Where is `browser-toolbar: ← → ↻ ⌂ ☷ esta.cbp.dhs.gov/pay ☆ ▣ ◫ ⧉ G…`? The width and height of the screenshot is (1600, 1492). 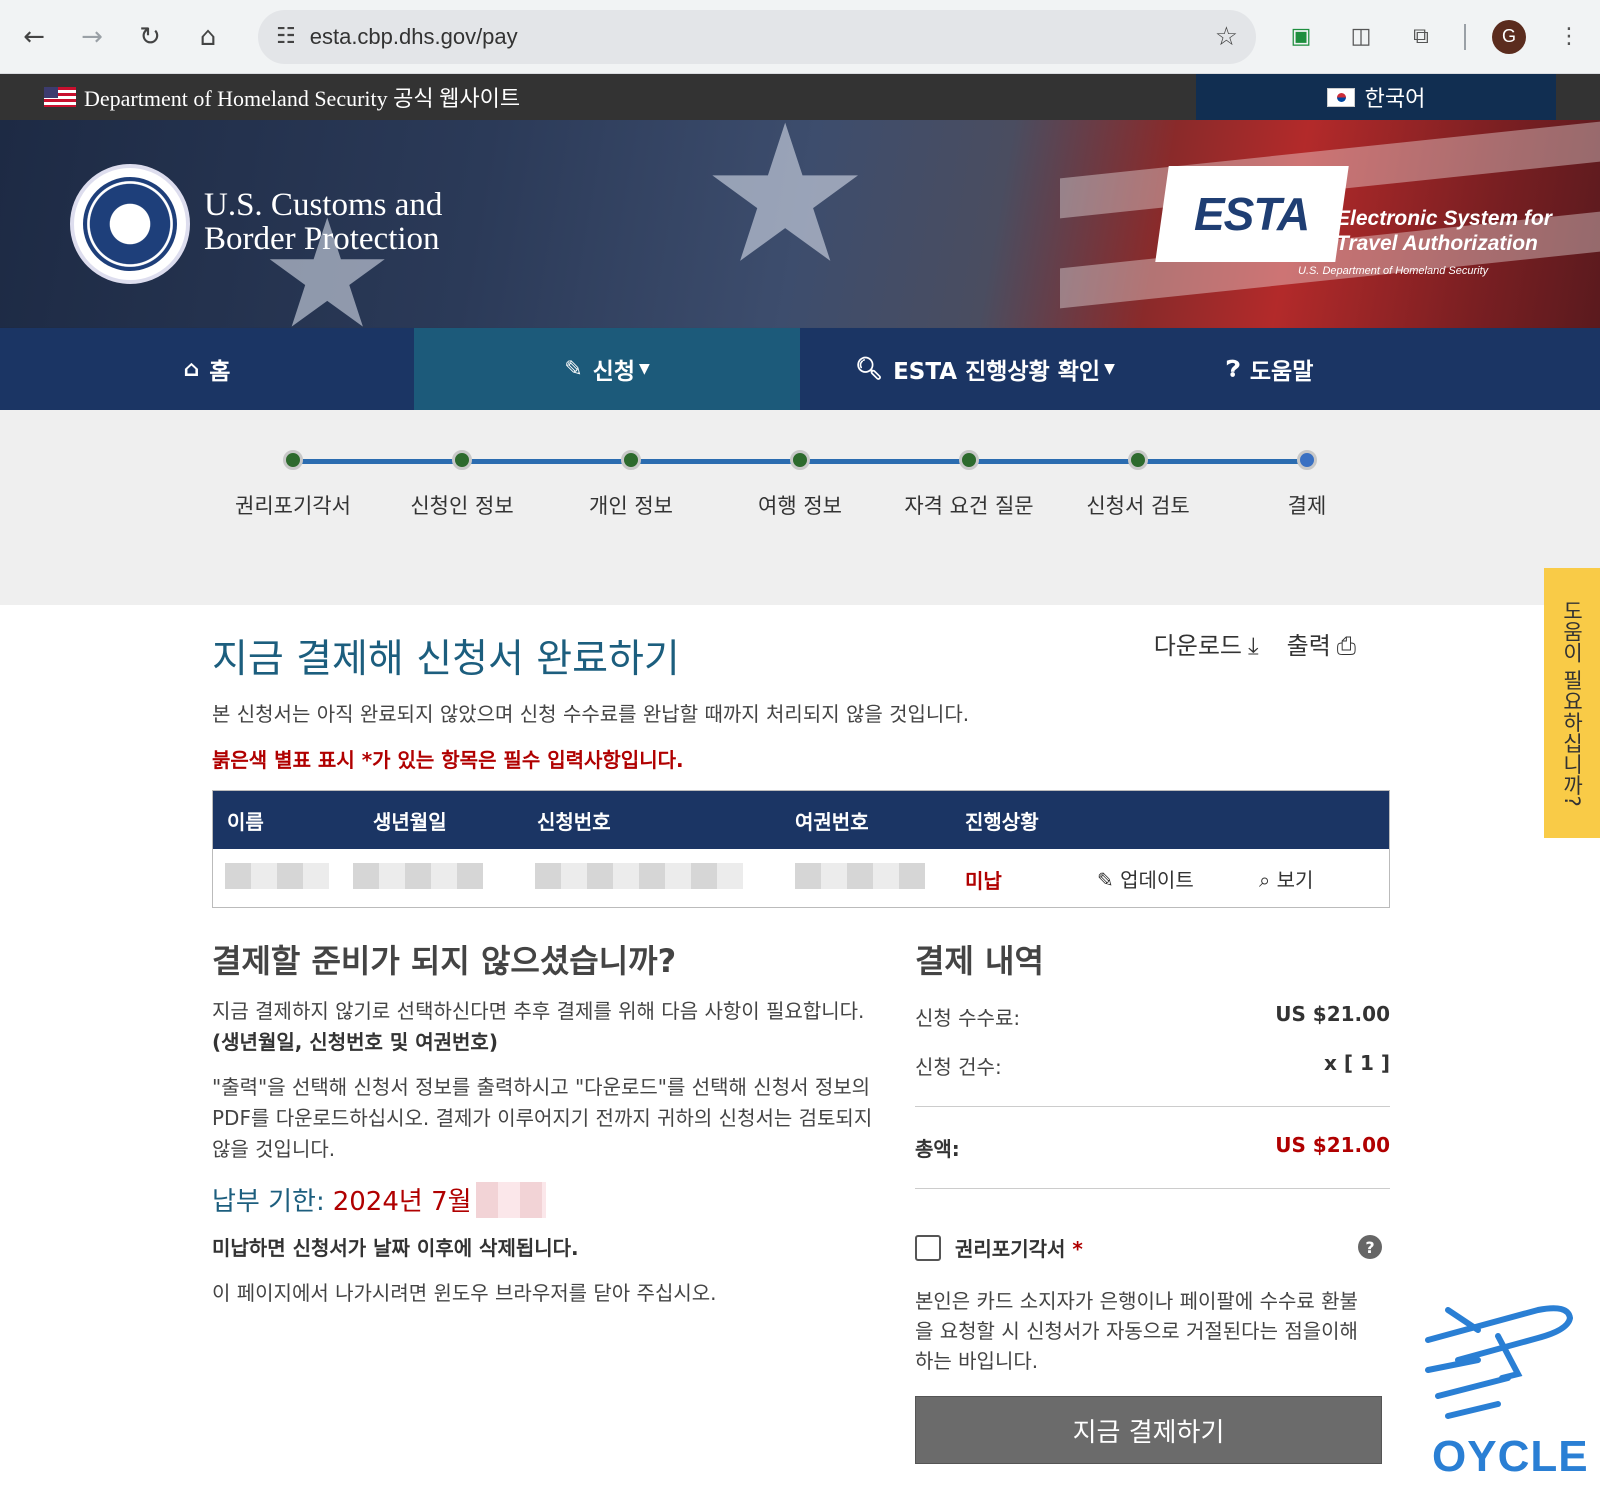
browser-toolbar: ← → ↻ ⌂ ☷ esta.cbp.dhs.gov/pay ☆ ▣ ◫ ⧉ G… is located at coordinates (800, 37).